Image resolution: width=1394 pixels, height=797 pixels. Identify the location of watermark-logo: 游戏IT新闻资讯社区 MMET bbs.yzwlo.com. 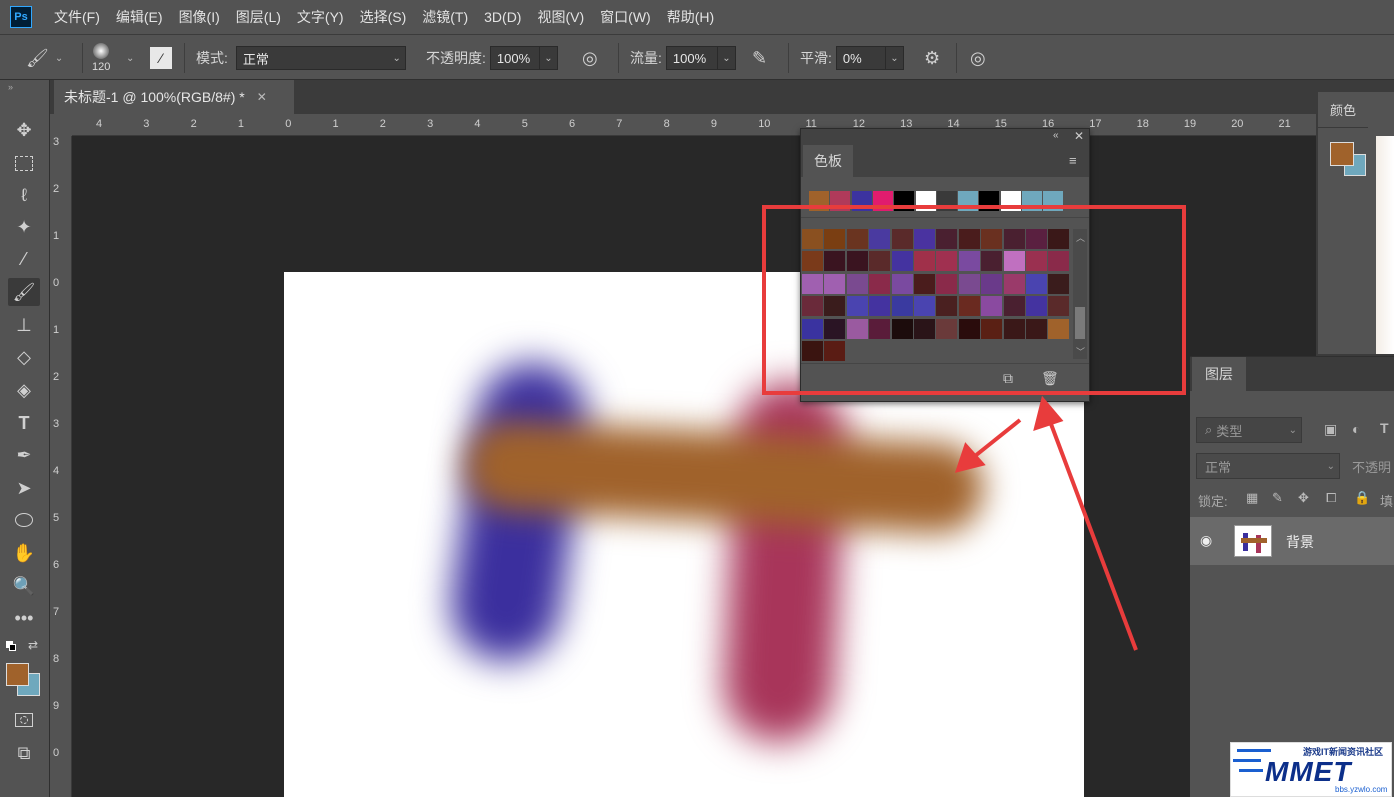
(1311, 769).